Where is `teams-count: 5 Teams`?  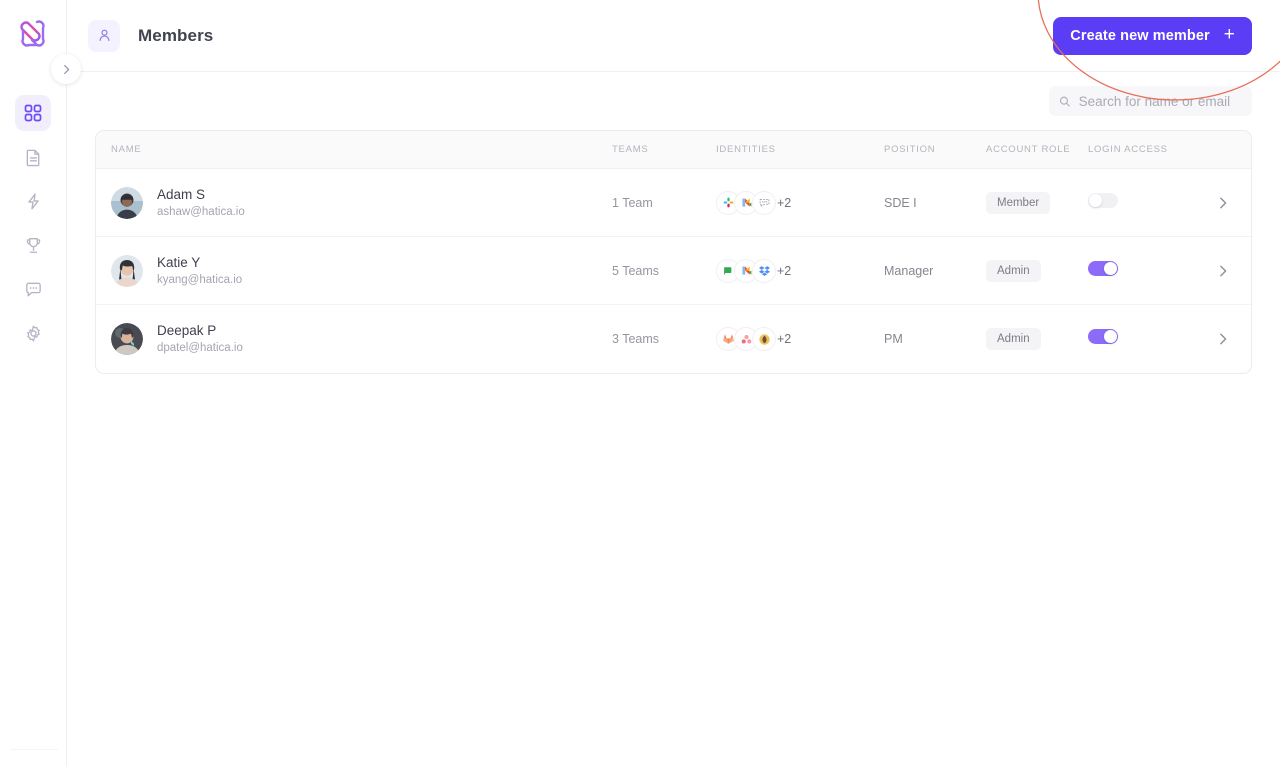 teams-count: 5 Teams is located at coordinates (636, 270).